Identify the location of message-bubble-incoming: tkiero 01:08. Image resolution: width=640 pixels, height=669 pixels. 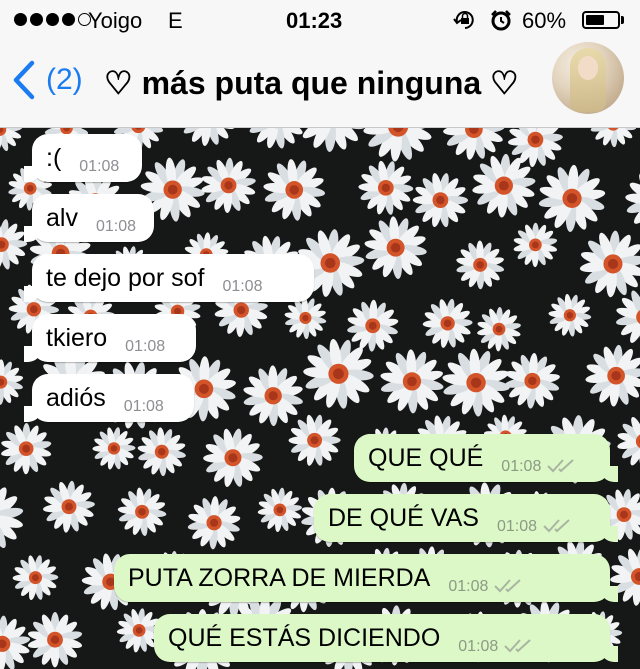
(110, 338).